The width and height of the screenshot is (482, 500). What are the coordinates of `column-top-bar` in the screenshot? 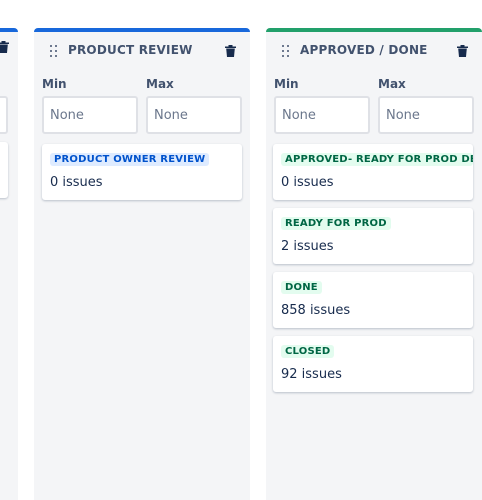 It's located at (9, 30).